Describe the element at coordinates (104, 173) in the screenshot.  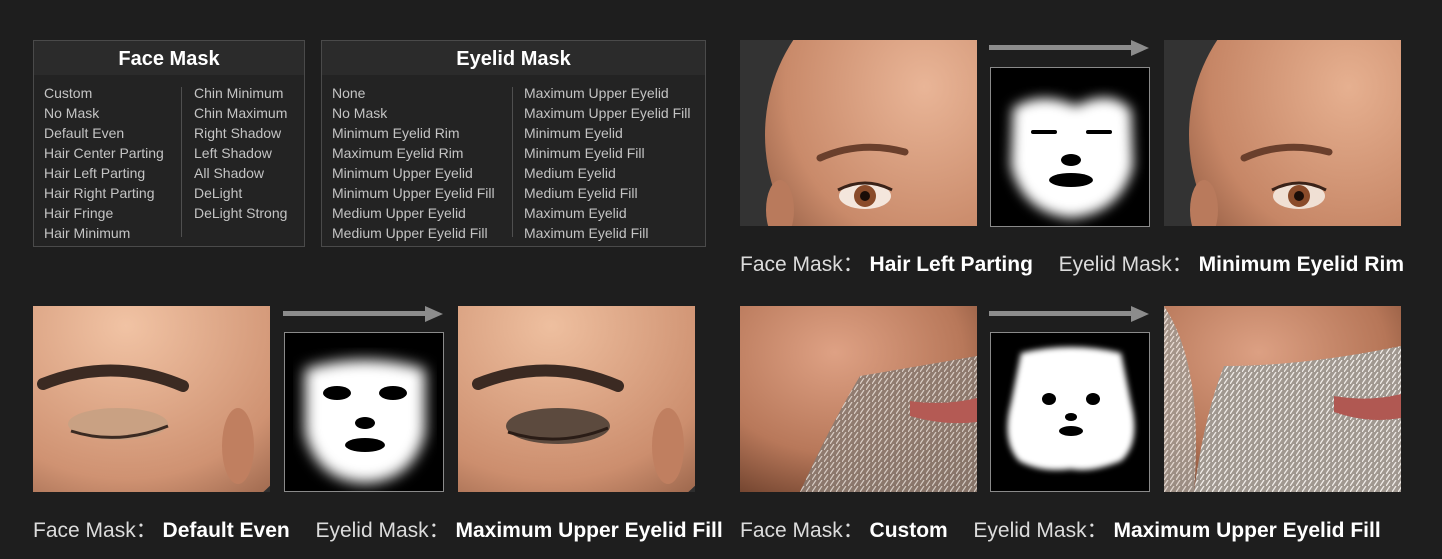
I see `face-mask-option: Hair Left Parting` at that location.